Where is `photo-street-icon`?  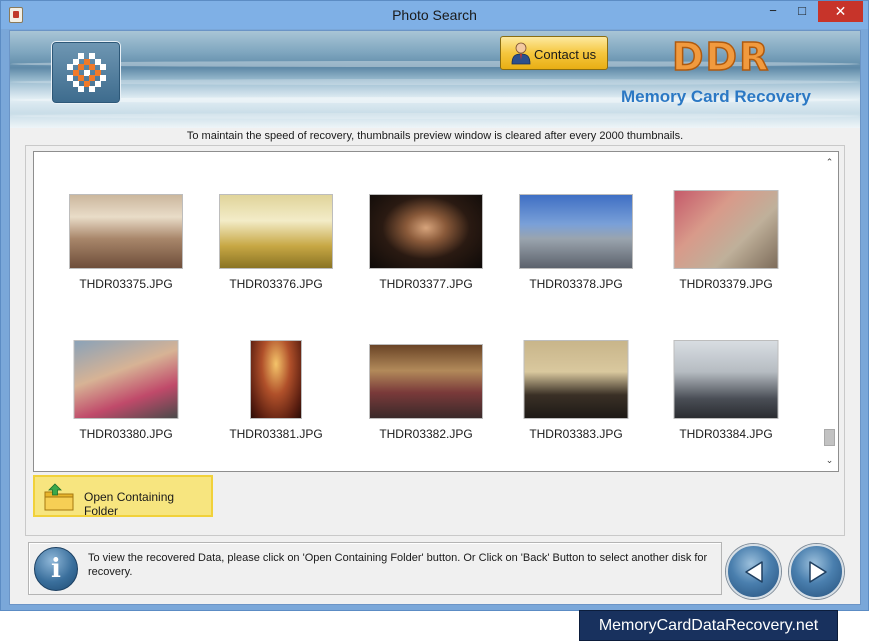 photo-street-icon is located at coordinates (726, 229).